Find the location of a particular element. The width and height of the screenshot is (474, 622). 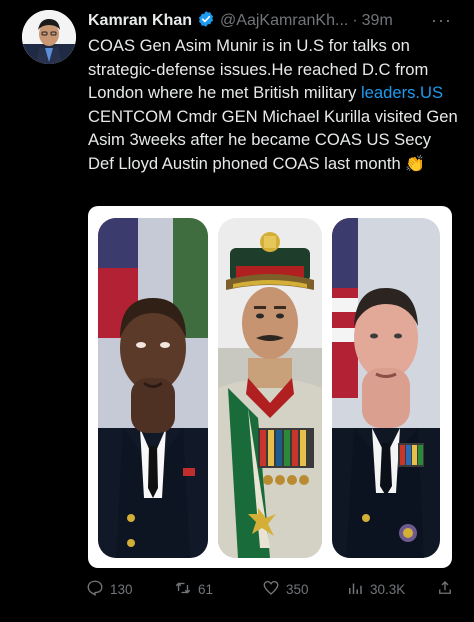

reply-button: 130 is located at coordinates (109, 589).